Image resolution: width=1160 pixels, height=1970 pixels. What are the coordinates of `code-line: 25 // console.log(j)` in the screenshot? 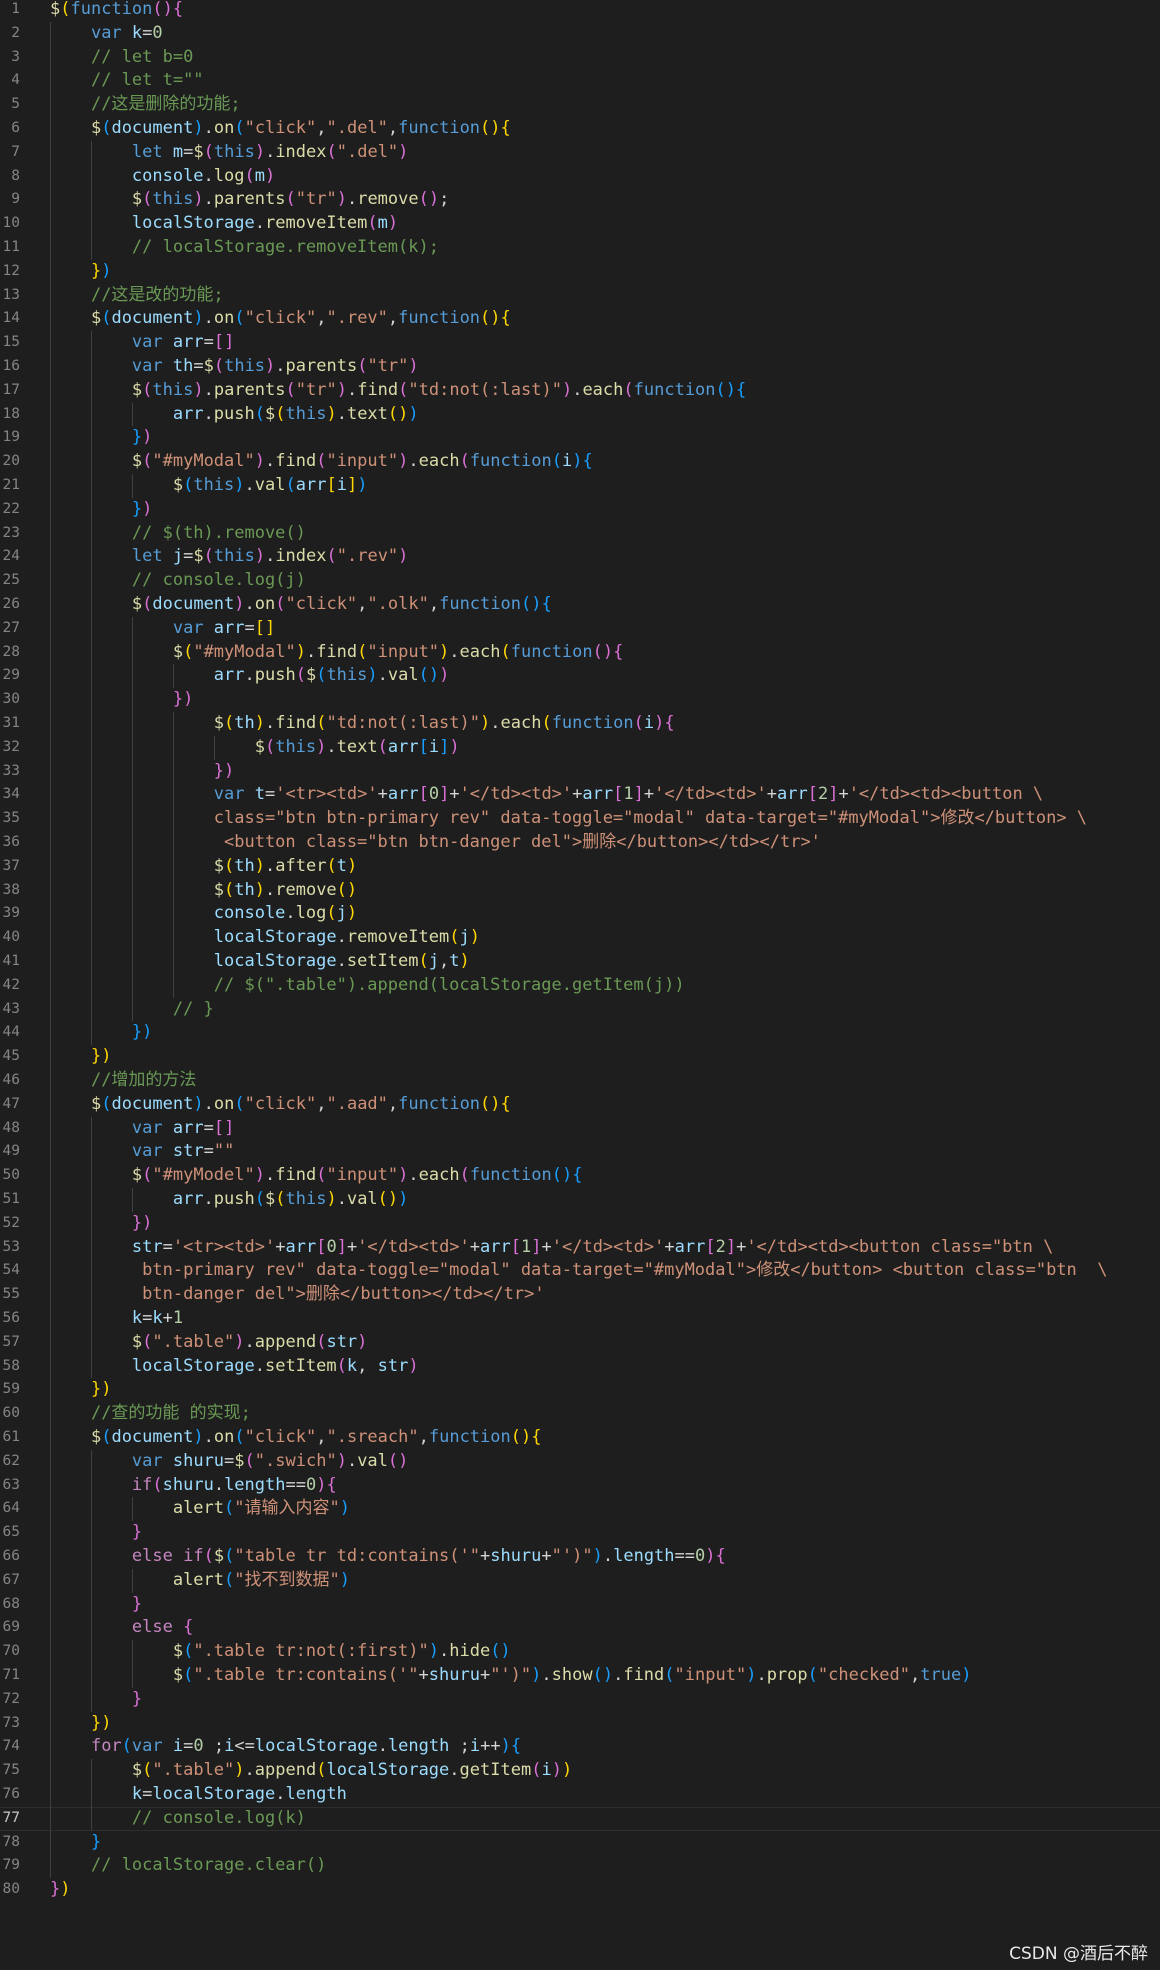 It's located at (580, 581).